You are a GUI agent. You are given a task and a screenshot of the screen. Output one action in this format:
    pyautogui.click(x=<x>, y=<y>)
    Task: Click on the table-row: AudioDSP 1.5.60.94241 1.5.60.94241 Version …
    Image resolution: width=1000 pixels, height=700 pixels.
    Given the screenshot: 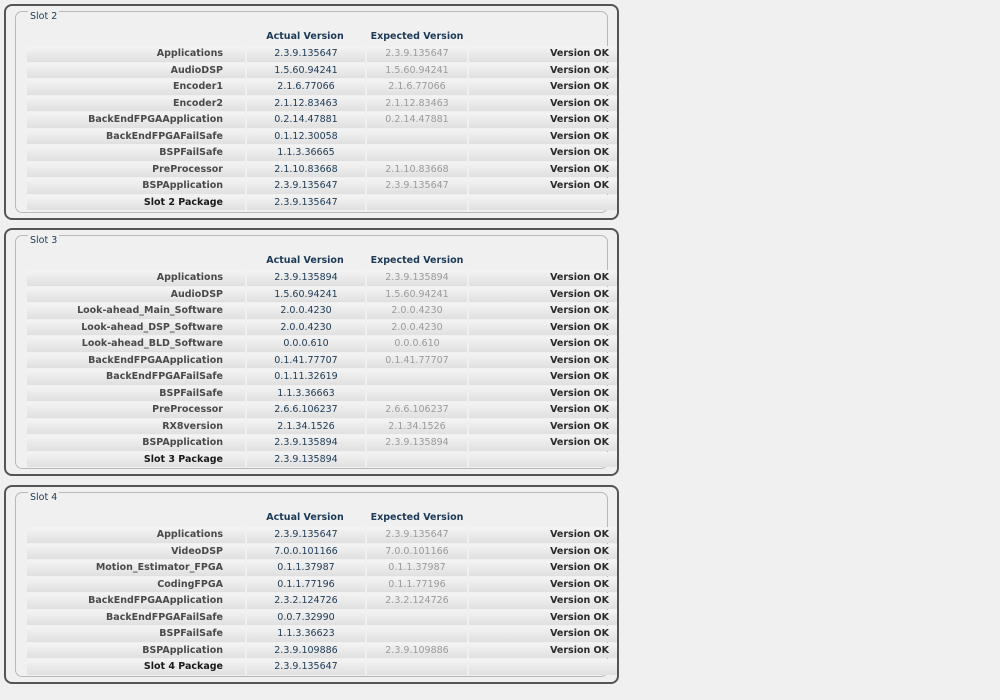 What is the action you would take?
    pyautogui.click(x=322, y=294)
    